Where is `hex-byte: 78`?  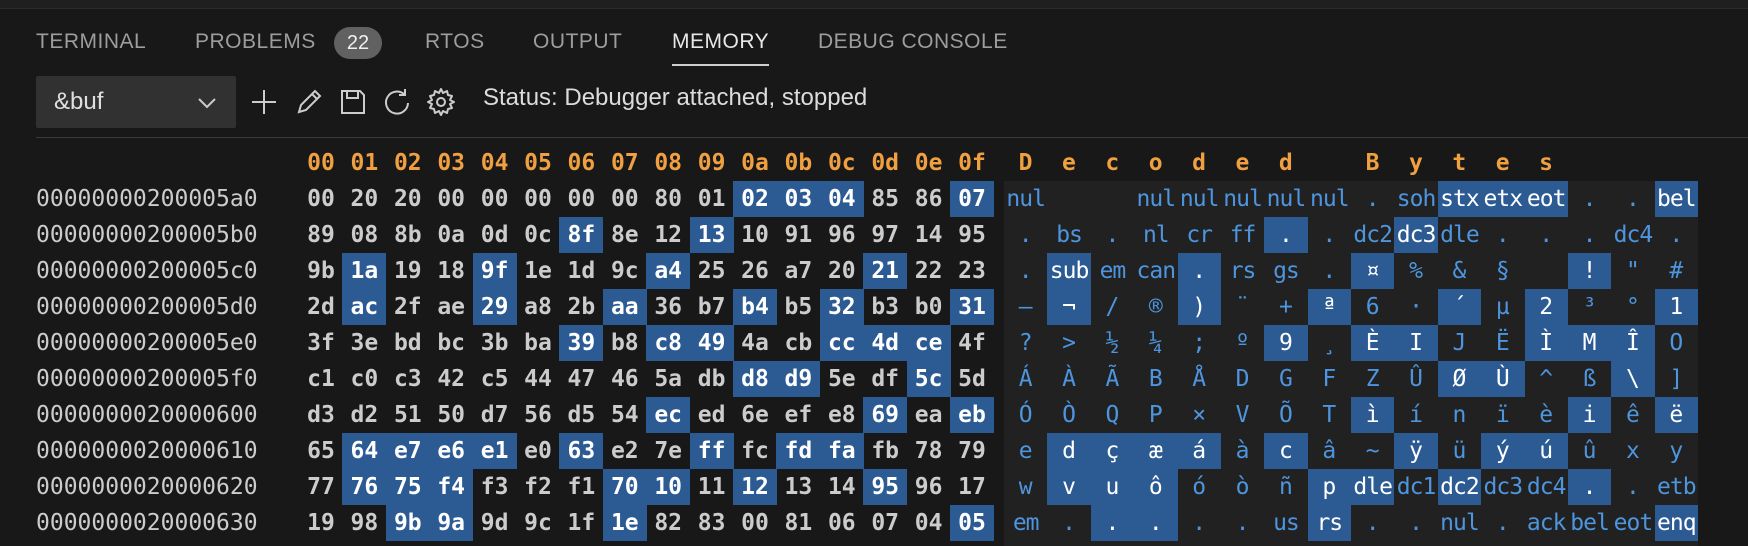
hex-byte: 78 is located at coordinates (929, 451).